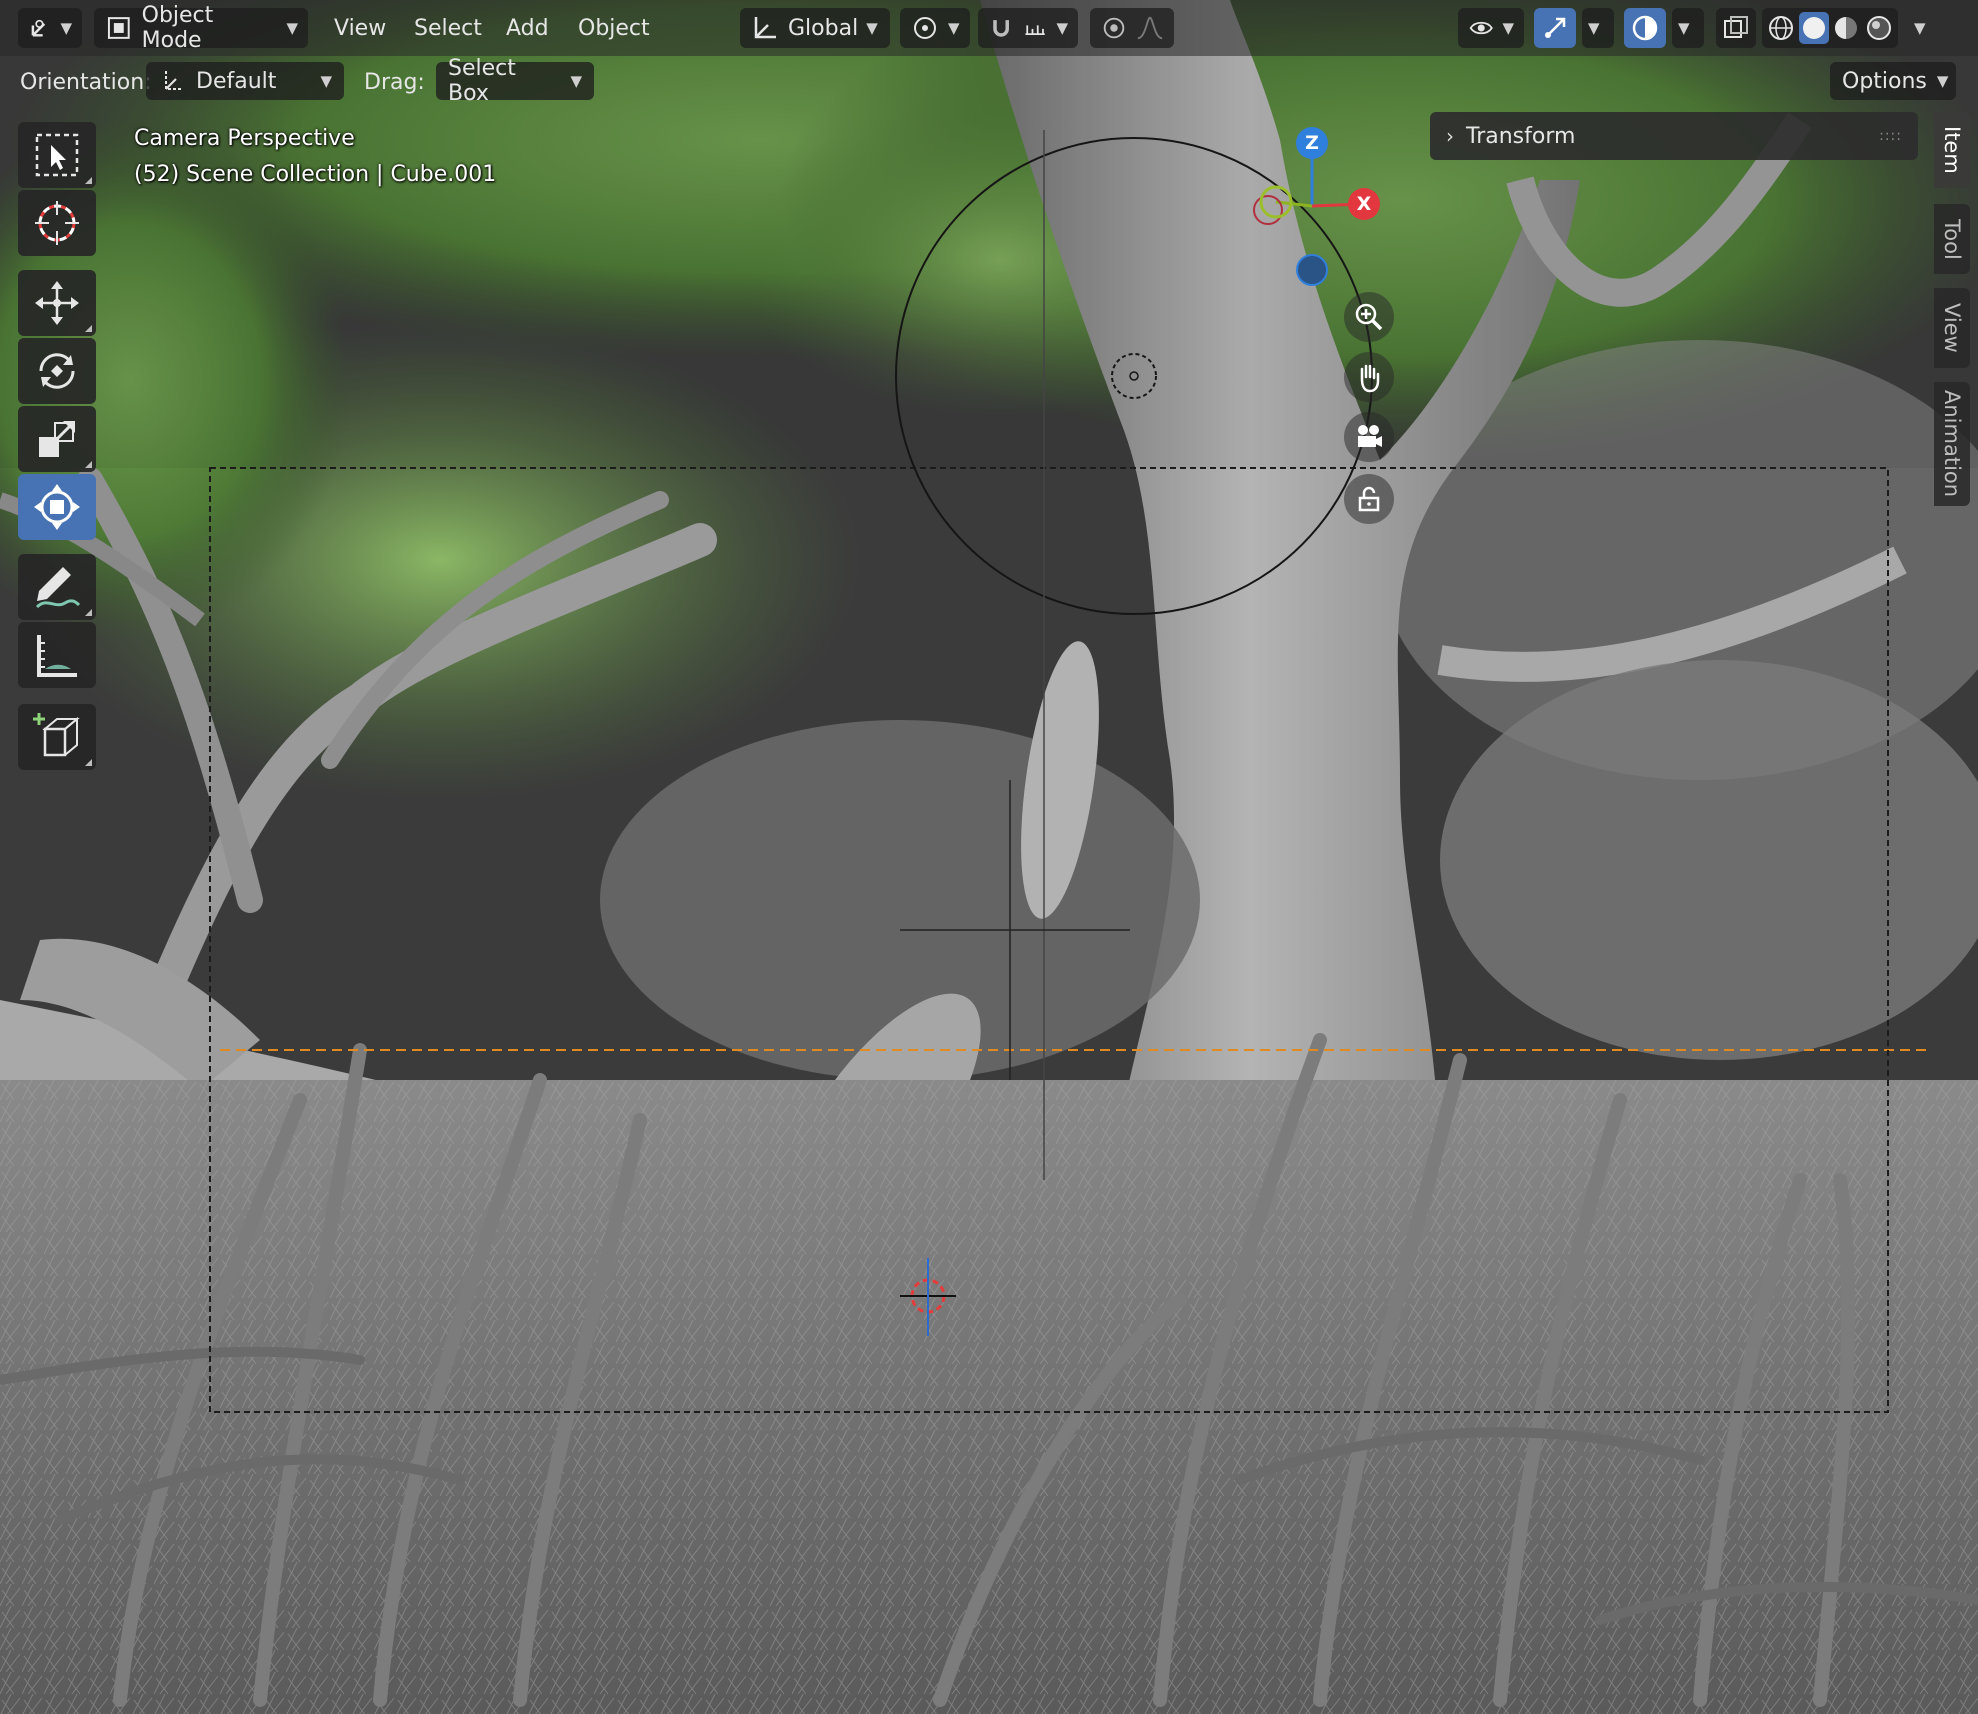 The height and width of the screenshot is (1714, 1978). I want to click on options-dropdown: Options ▼, so click(1893, 81).